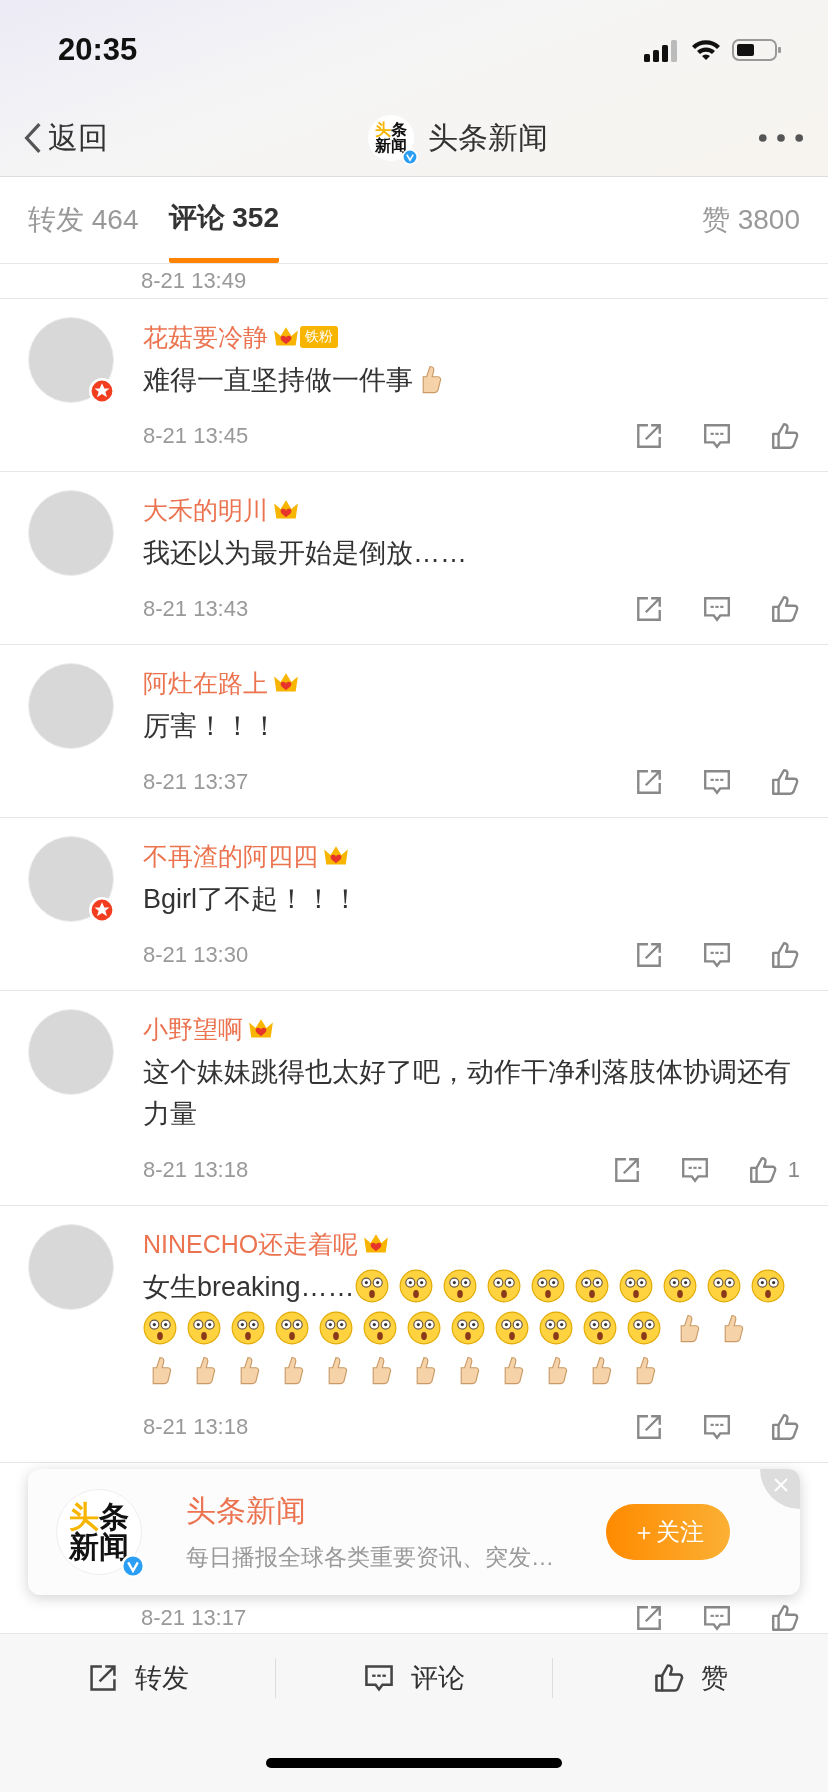  Describe the element at coordinates (223, 220) in the screenshot. I see `tab: 评论 352` at that location.